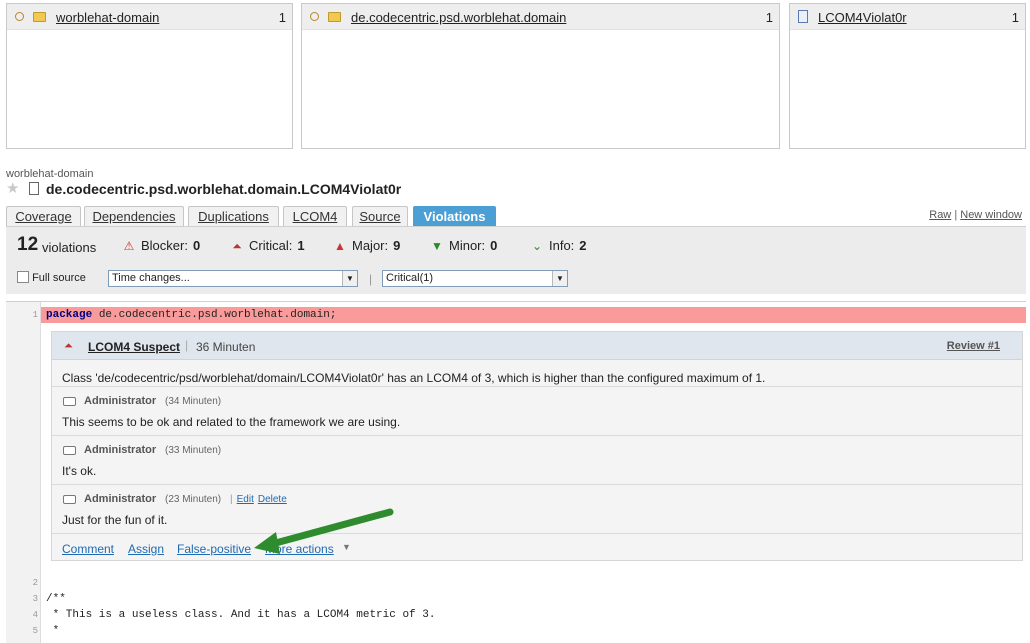 This screenshot has height=643, width=1030. What do you see at coordinates (540, 76) in the screenshot?
I see `package-panel: de.codecentric.psd.worblehat.domain 1` at bounding box center [540, 76].